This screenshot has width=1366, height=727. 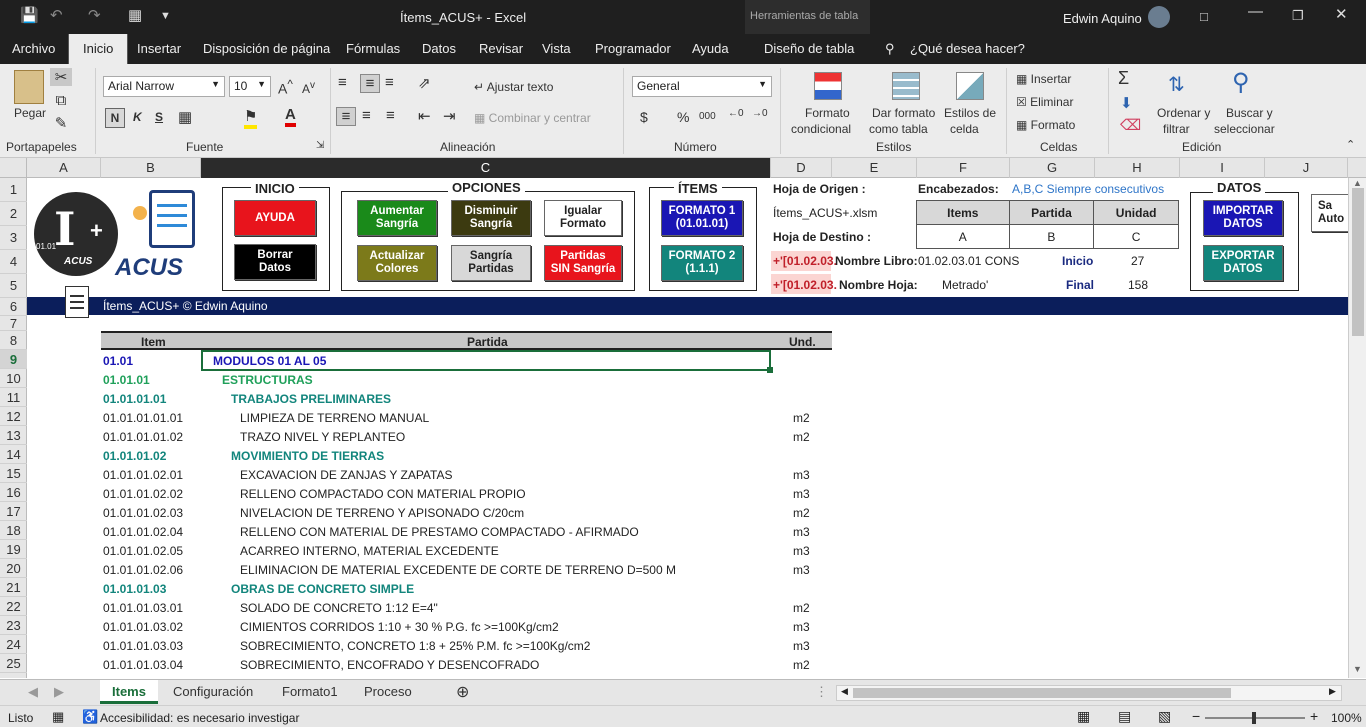 What do you see at coordinates (369, 551) in the screenshot?
I see `partida-text: ACARREO INTERNO, MATERIAL EXCEDENTE` at bounding box center [369, 551].